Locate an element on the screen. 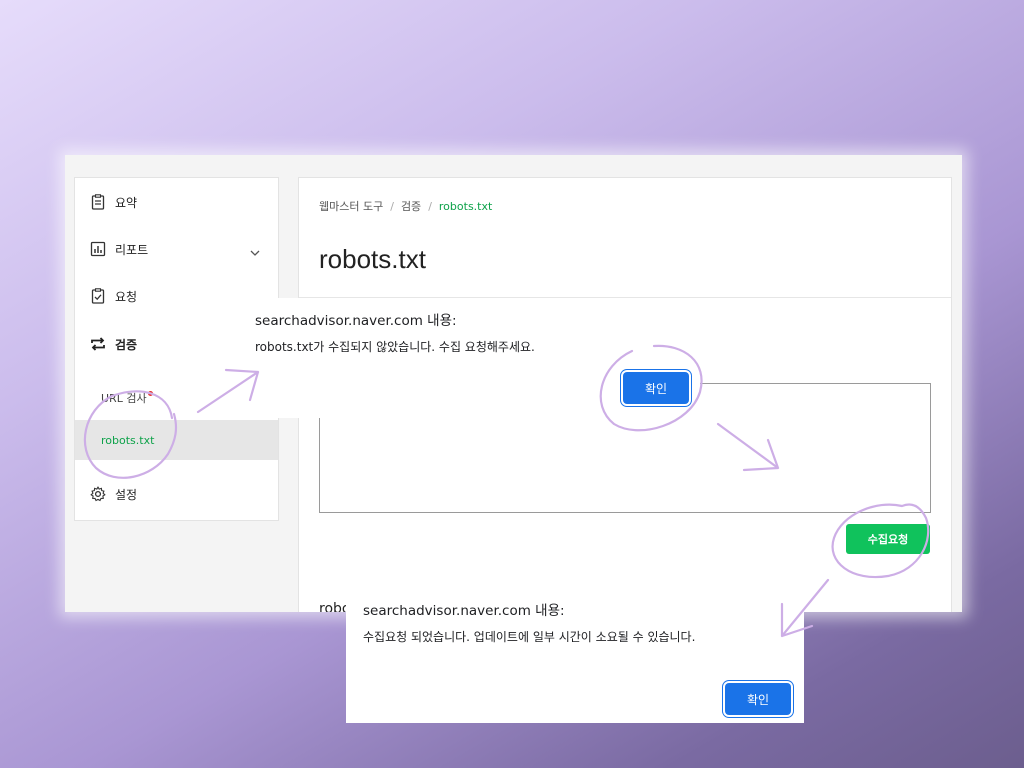  gear-icon is located at coordinates (98, 494).